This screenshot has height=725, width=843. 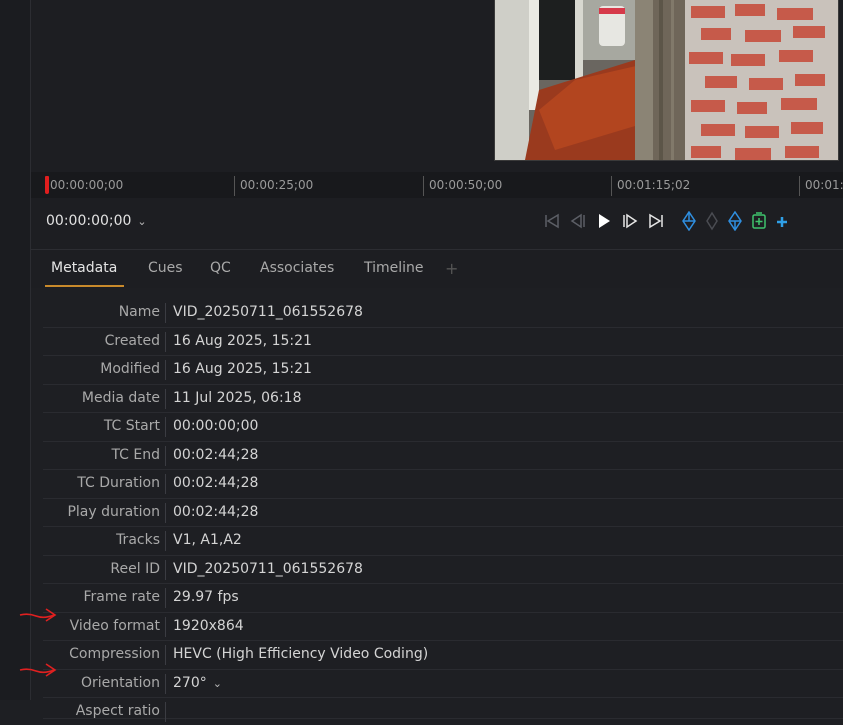 I want to click on mark-out-icon, so click(x=735, y=222).